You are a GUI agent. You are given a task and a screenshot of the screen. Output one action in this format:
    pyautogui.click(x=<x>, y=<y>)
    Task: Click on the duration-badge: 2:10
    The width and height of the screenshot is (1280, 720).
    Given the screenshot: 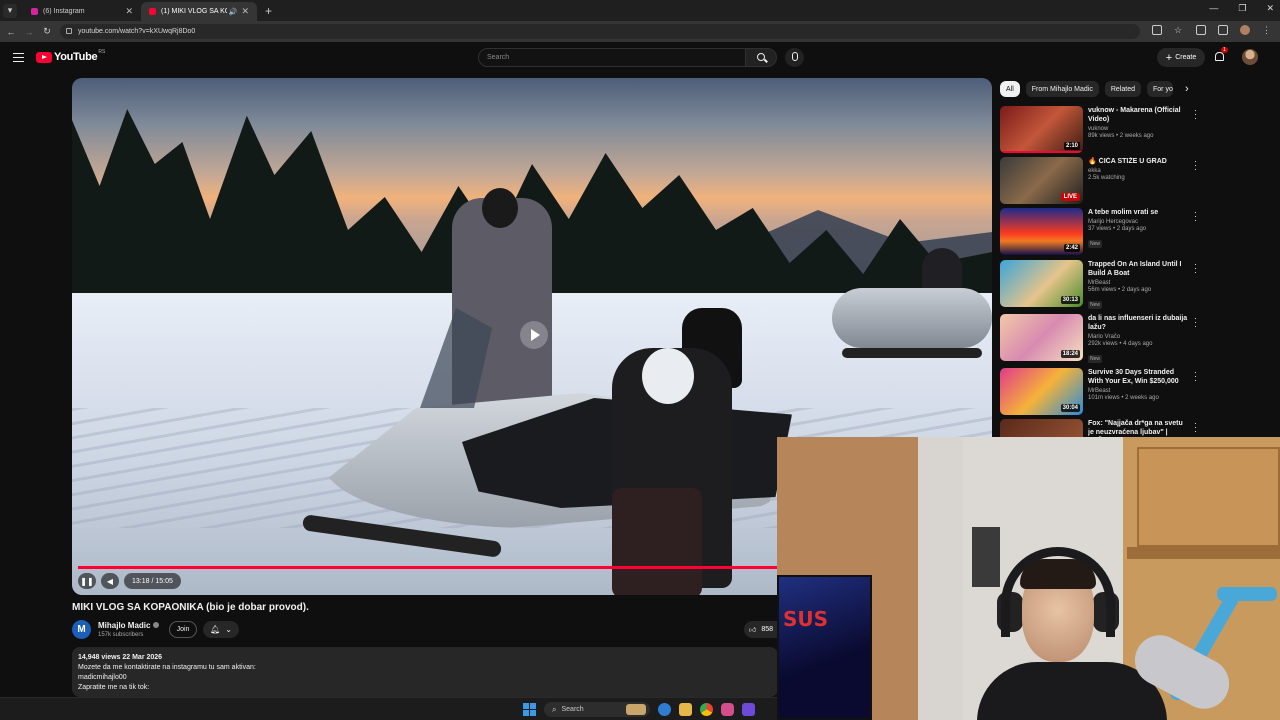 What is the action you would take?
    pyautogui.click(x=1071, y=146)
    